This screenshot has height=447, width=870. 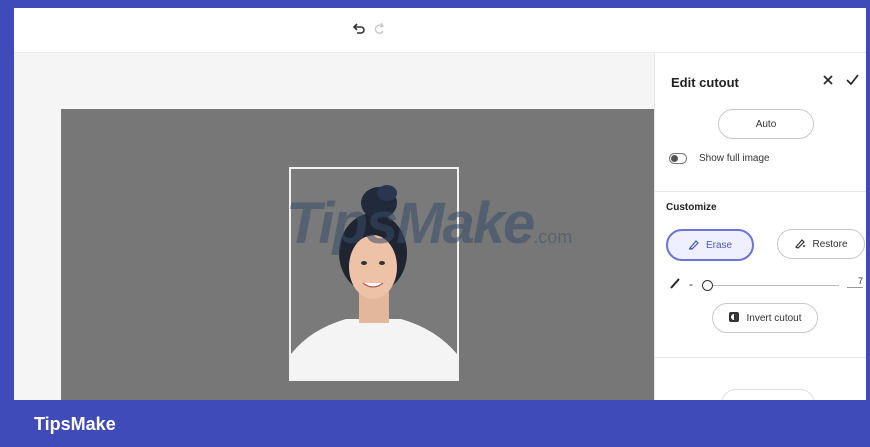 I want to click on brush-size-value: 7, so click(x=855, y=282).